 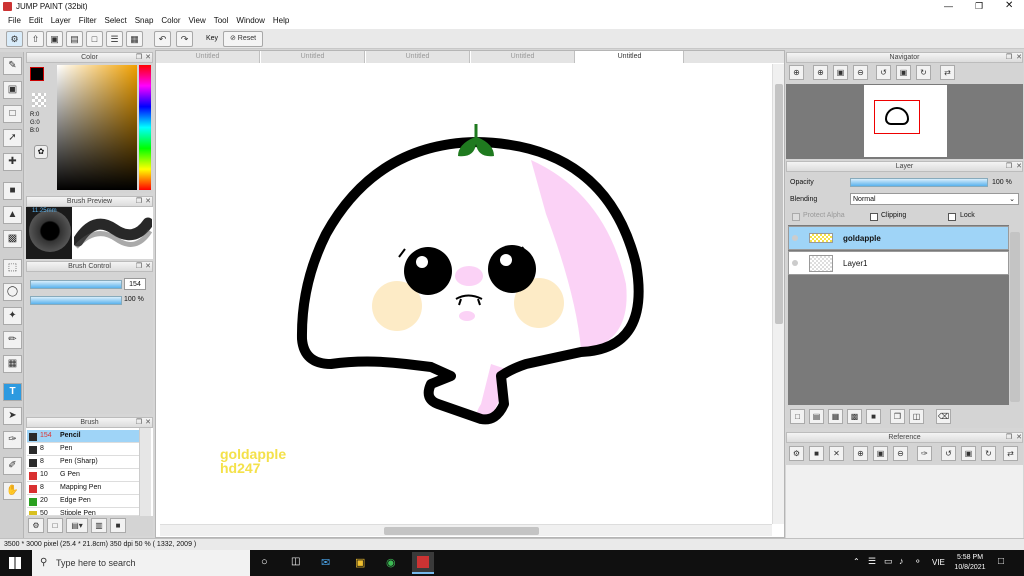 I want to click on brush-item-edge-pen: 20 Edge Pen, so click(x=83, y=501).